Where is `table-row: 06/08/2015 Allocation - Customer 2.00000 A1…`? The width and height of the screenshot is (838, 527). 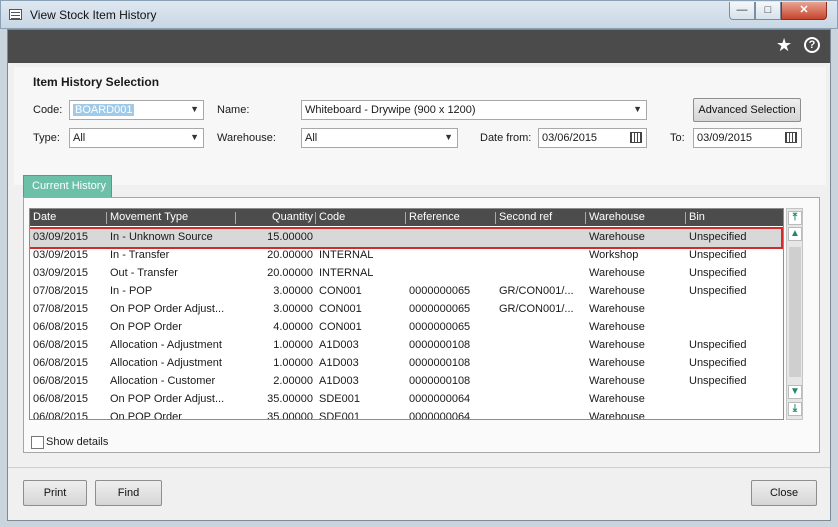
table-row: 06/08/2015 Allocation - Customer 2.00000 A1… is located at coordinates (406, 382).